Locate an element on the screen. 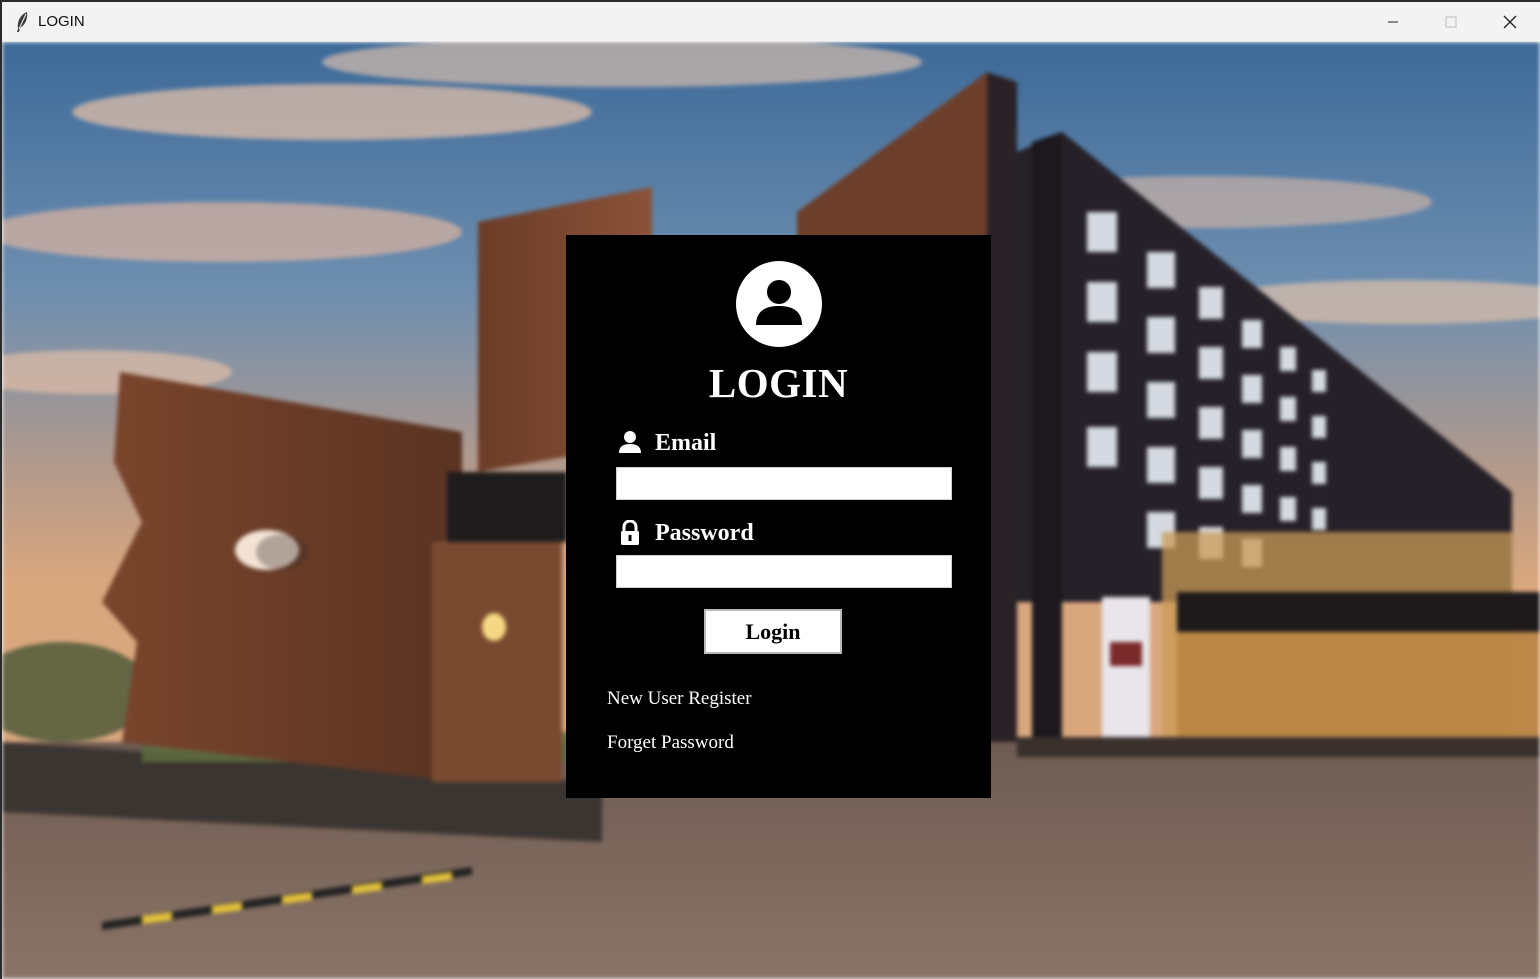 Image resolution: width=1540 pixels, height=979 pixels. email-label: Email is located at coordinates (686, 442).